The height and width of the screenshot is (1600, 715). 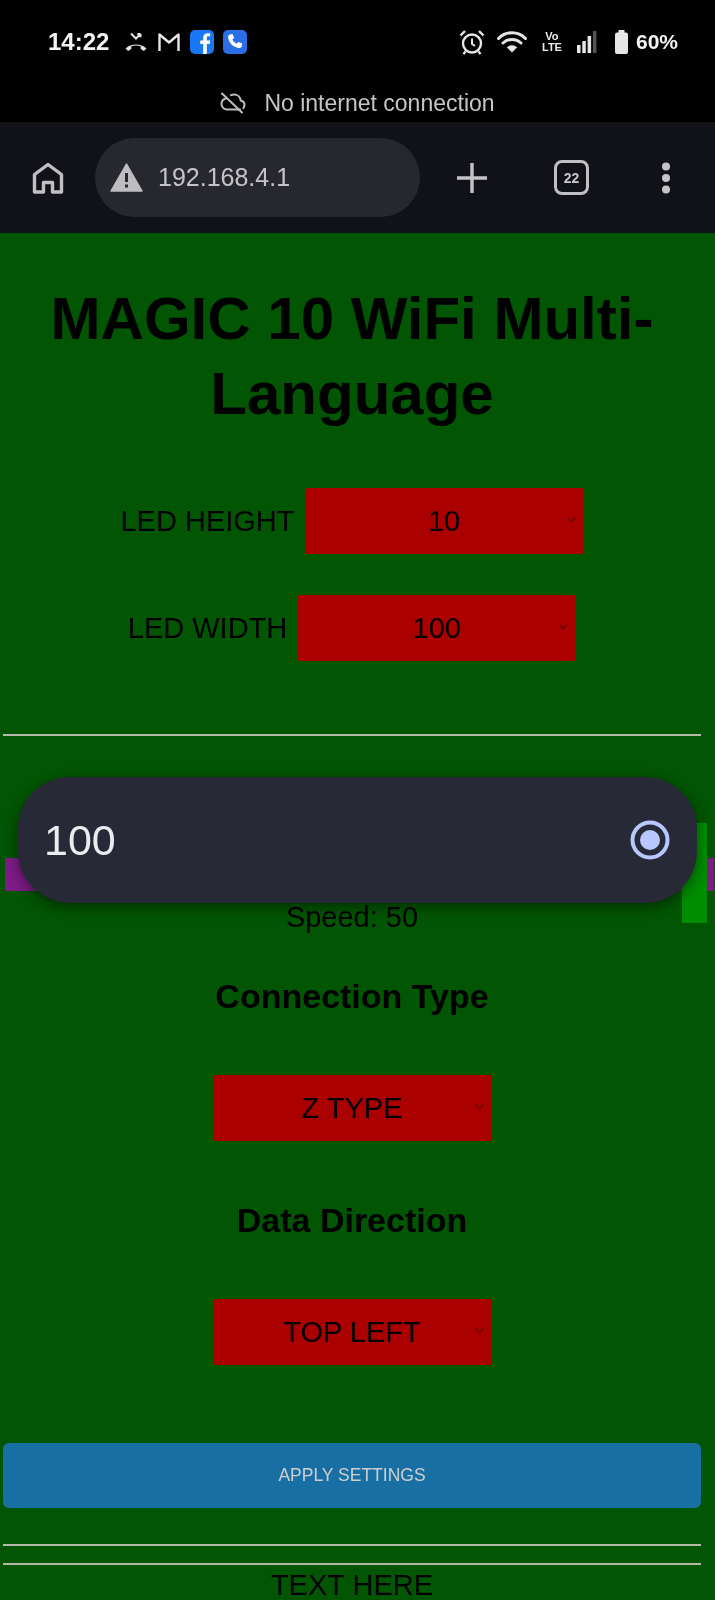 I want to click on field-label: LED WIDTH, so click(x=207, y=628).